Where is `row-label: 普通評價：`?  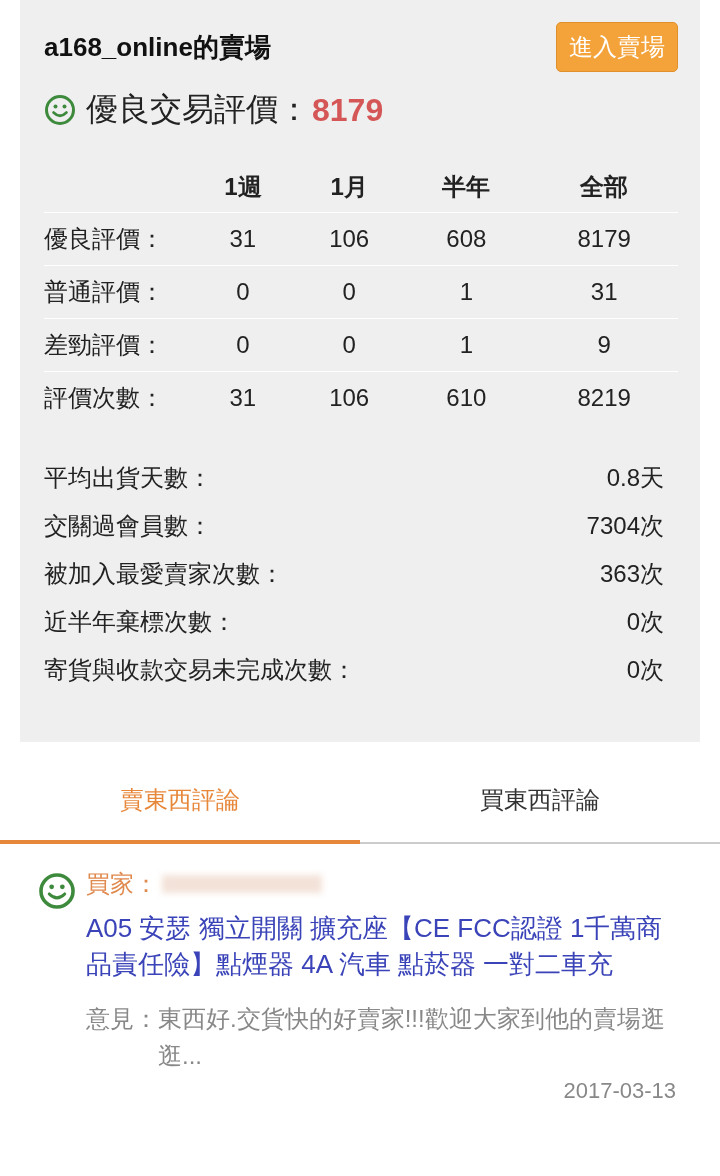
row-label: 普通評價： is located at coordinates (104, 292).